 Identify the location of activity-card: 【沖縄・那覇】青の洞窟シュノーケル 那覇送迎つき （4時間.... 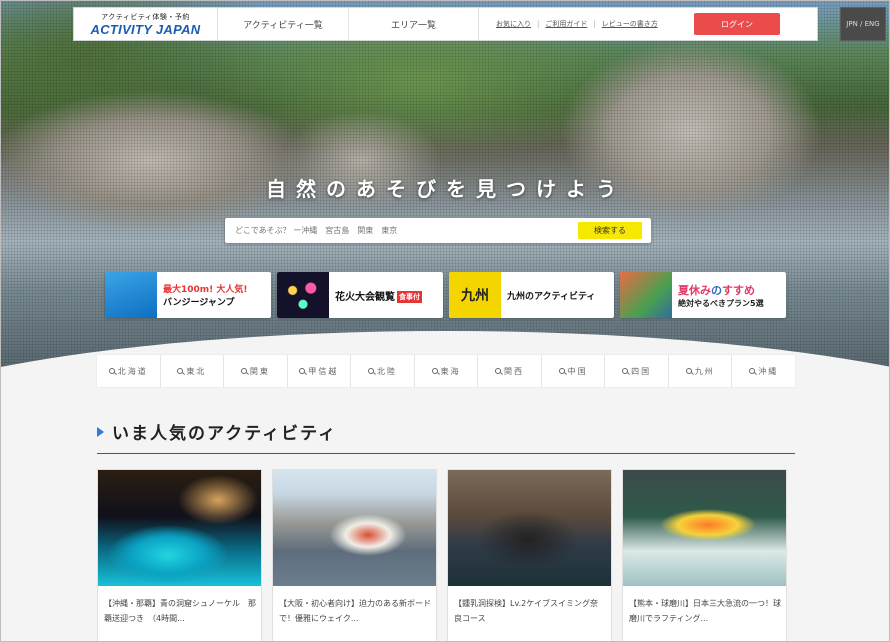
(179, 555).